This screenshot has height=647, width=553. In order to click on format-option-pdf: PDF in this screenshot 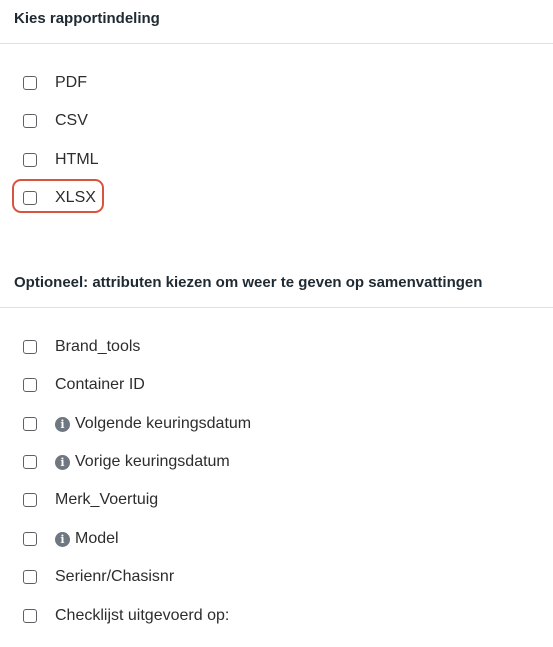, I will do `click(55, 83)`.